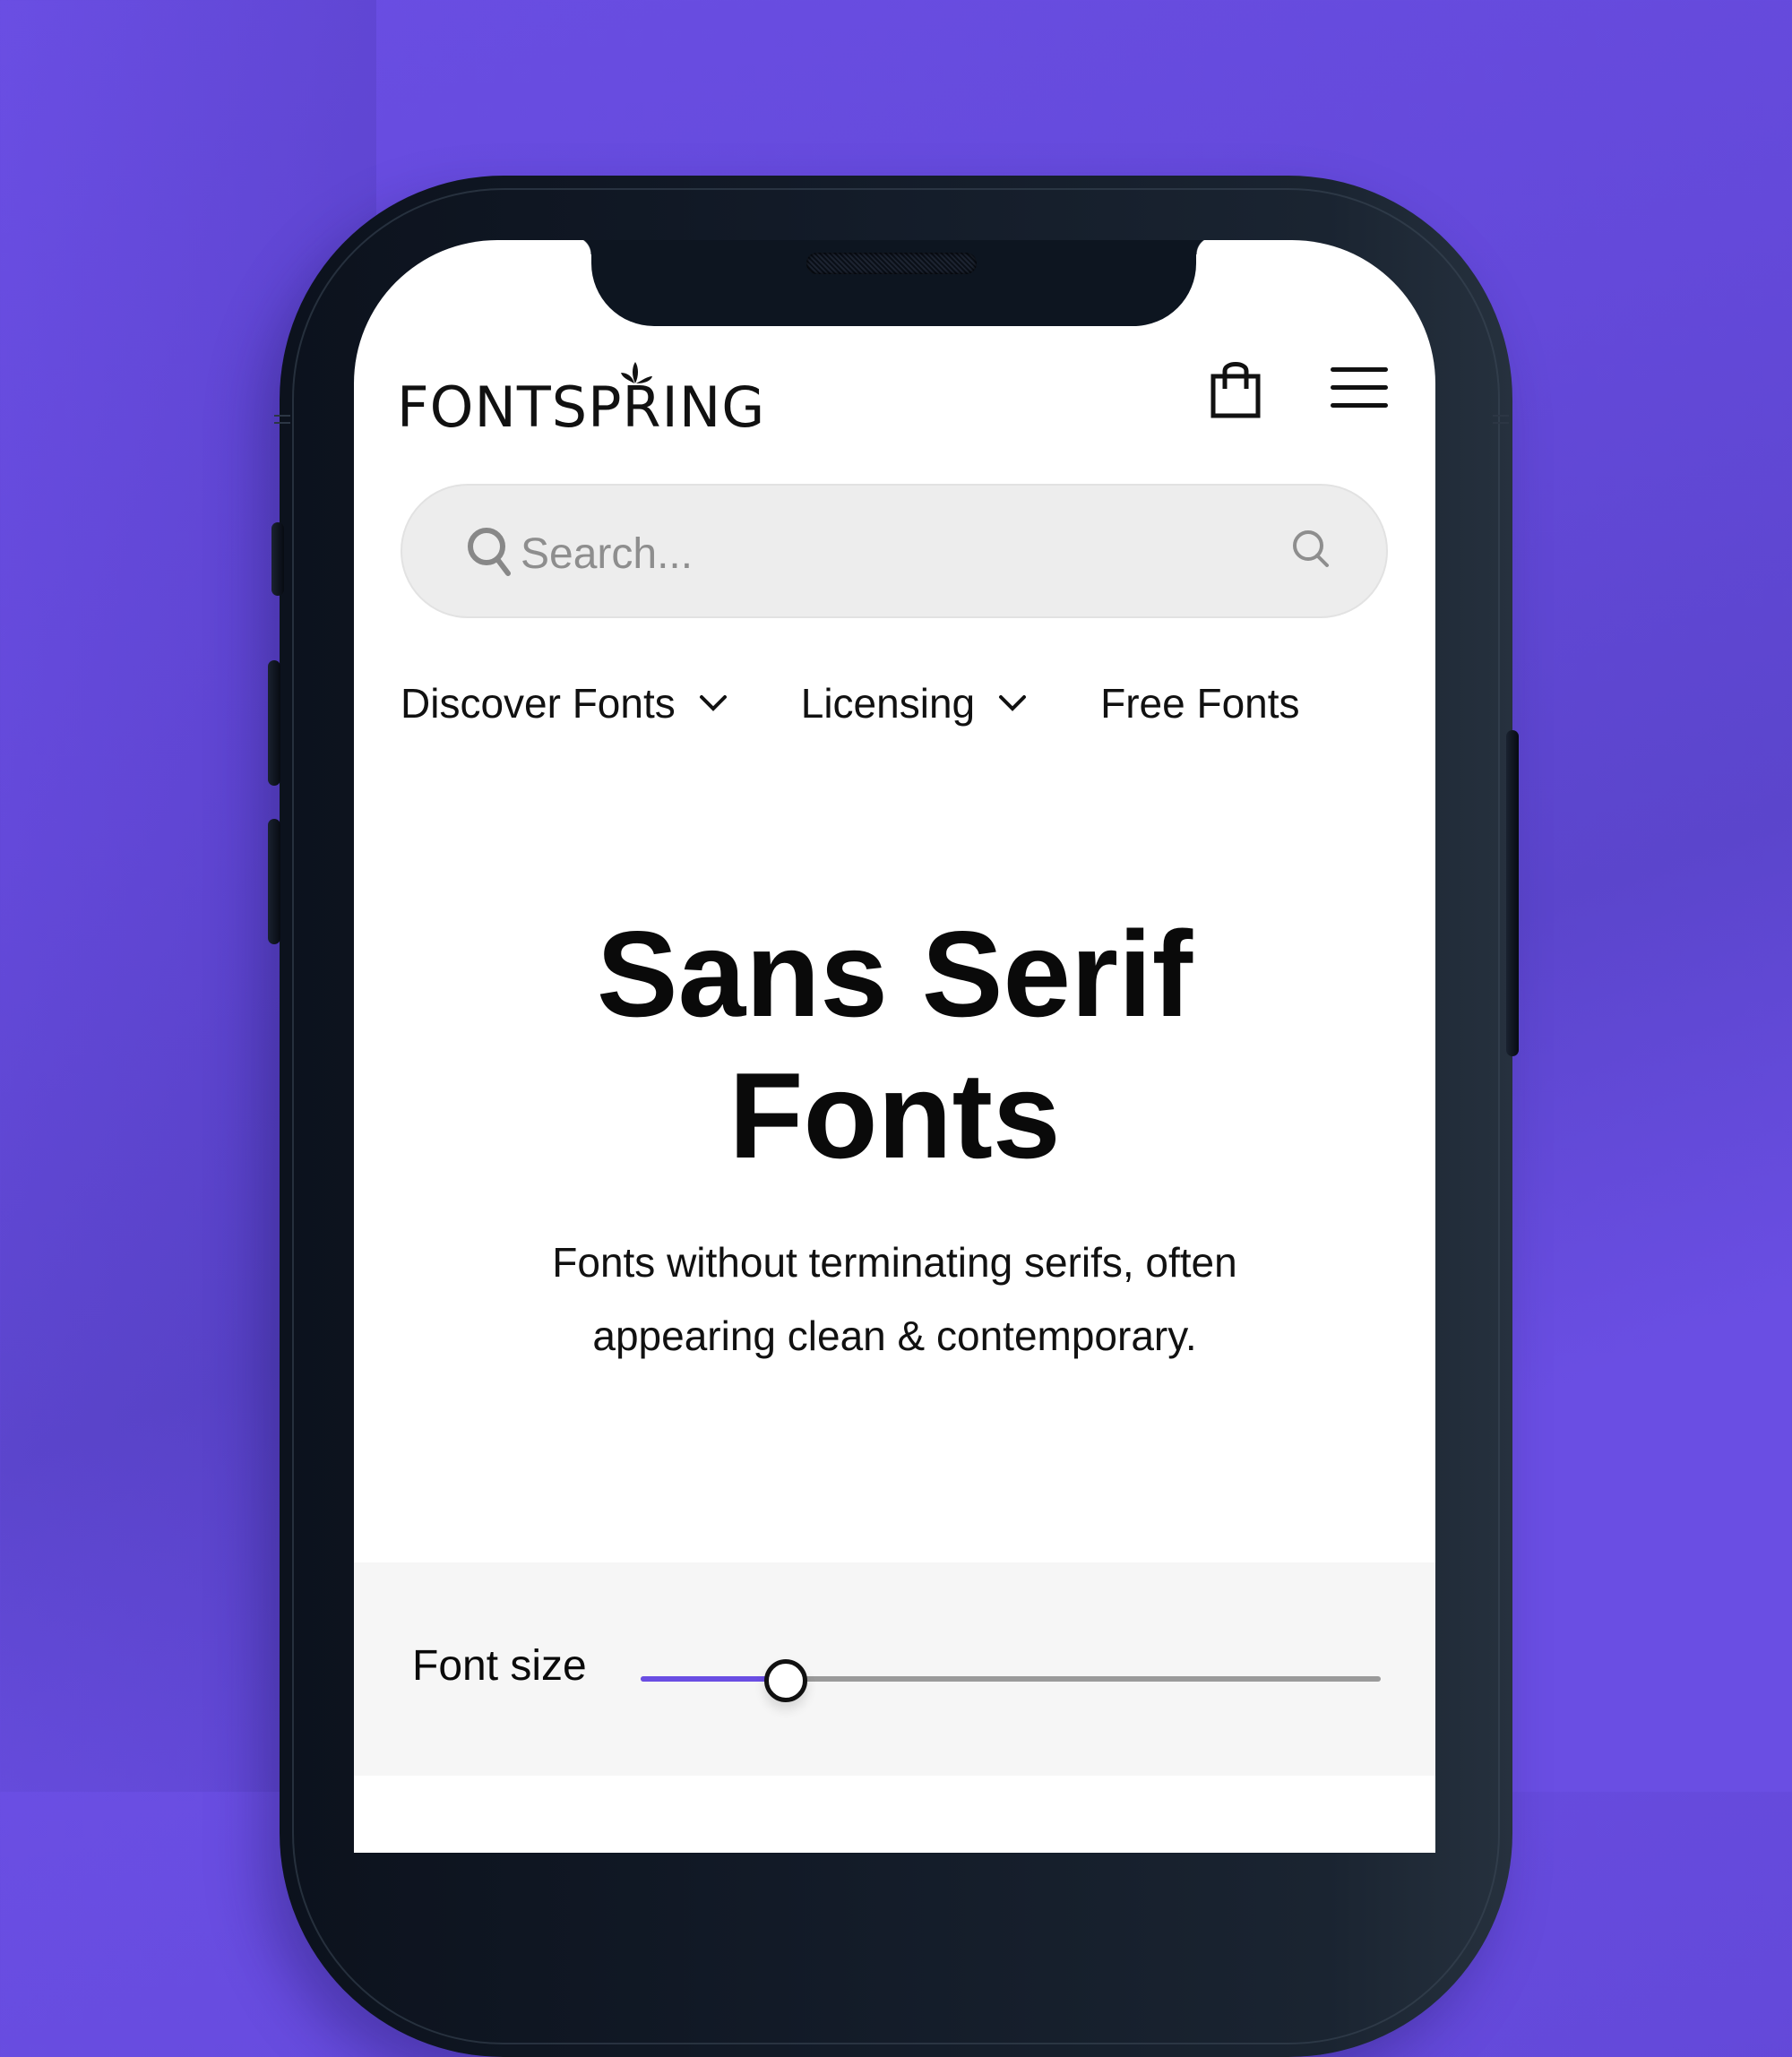  Describe the element at coordinates (893, 283) in the screenshot. I see `phone-notch` at that location.